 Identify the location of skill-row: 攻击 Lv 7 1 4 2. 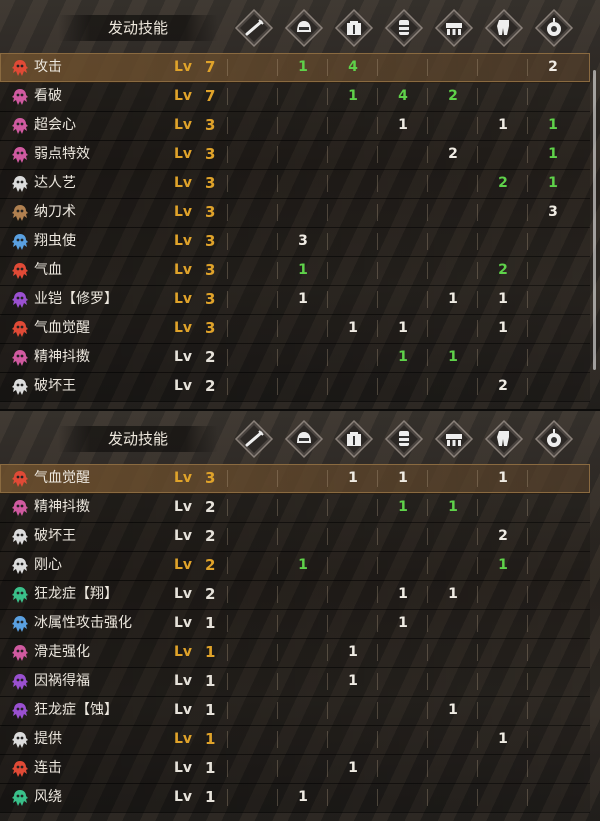
(295, 68).